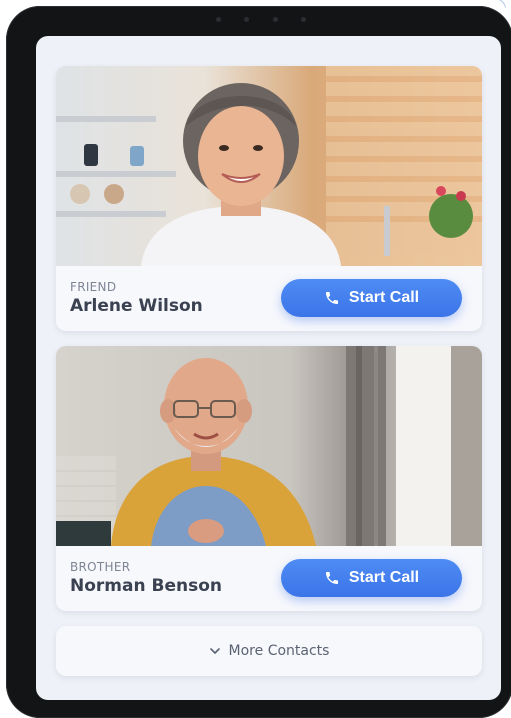 The image size is (511, 718). Describe the element at coordinates (269, 298) in the screenshot. I see `card-footer: FRIEND Arlene Wilson Start Call` at that location.